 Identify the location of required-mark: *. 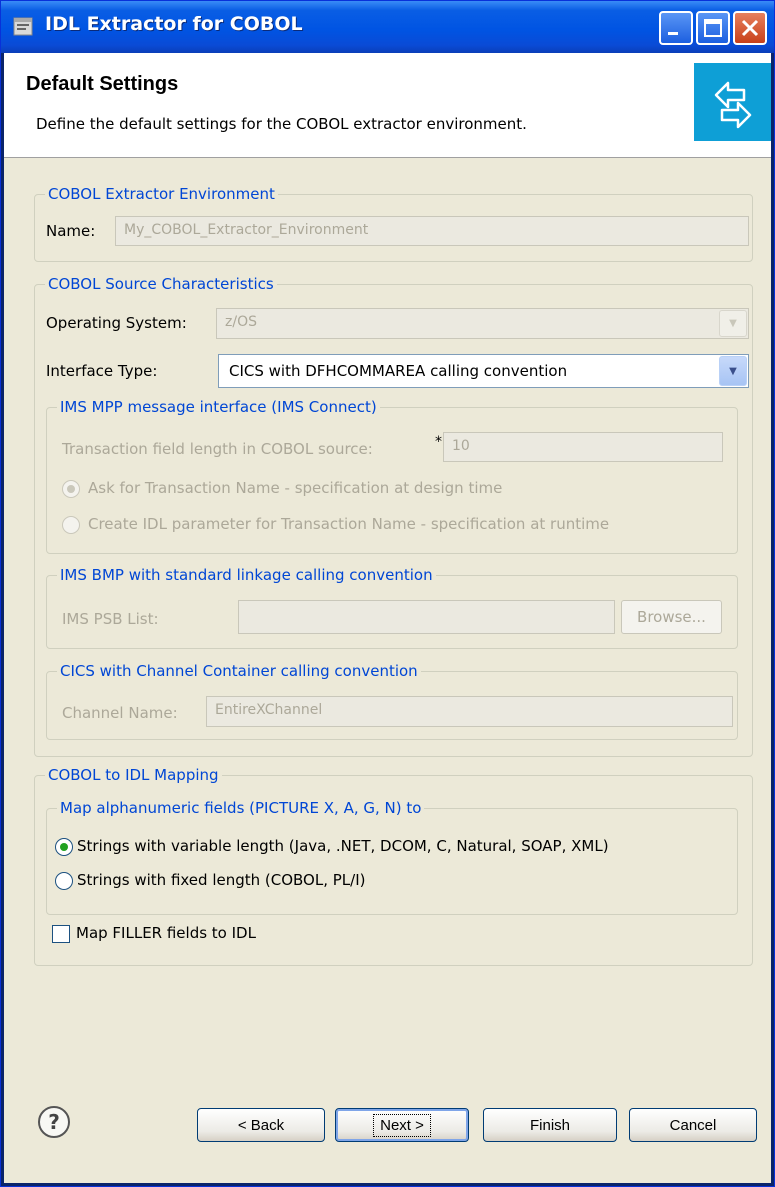
(438, 442).